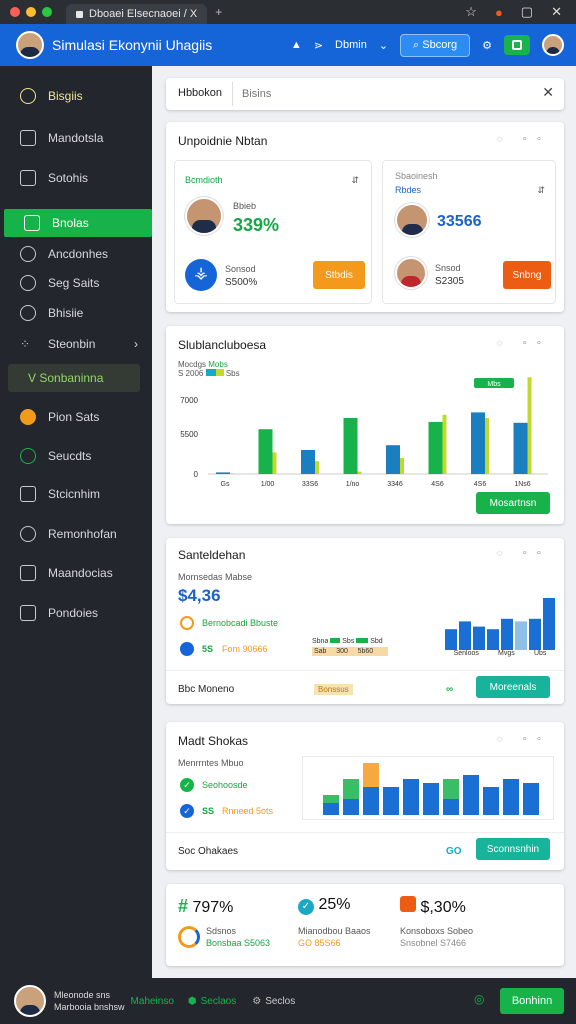  Describe the element at coordinates (494, 384) in the screenshot. I see `callout-label: Mbs` at that location.